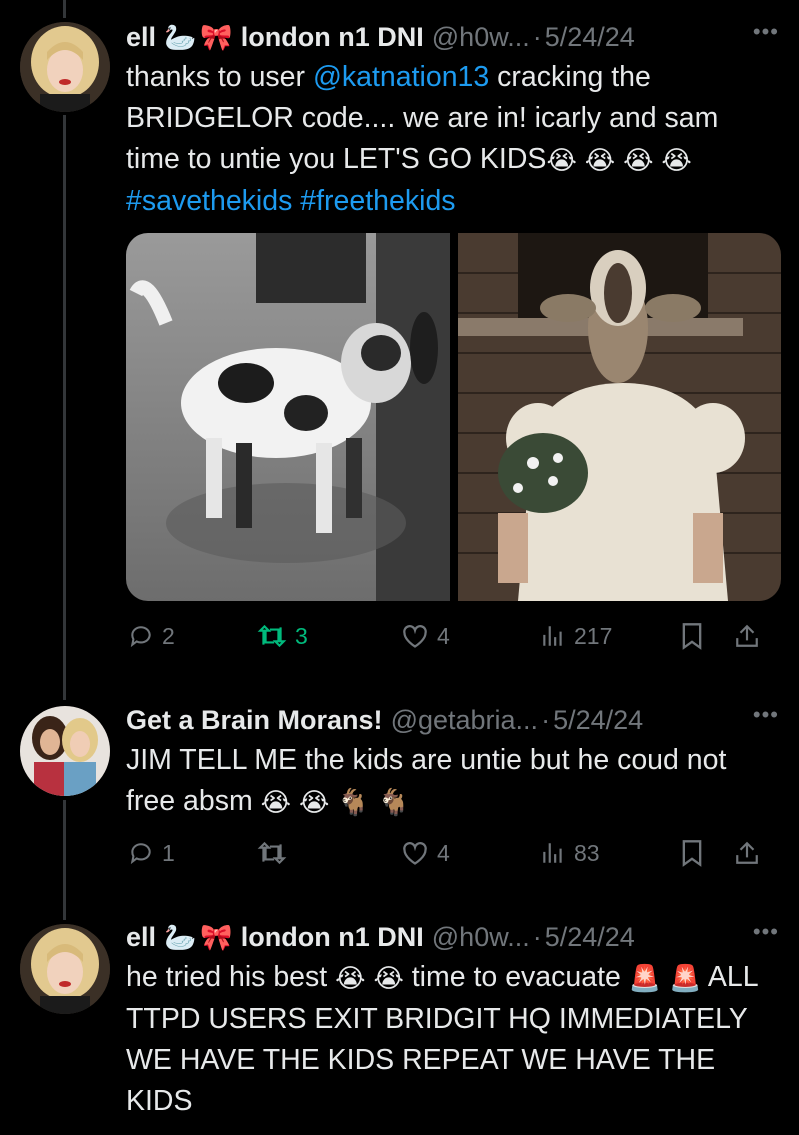 The image size is (799, 1135). Describe the element at coordinates (168, 635) in the screenshot. I see `reply-count: 2` at that location.